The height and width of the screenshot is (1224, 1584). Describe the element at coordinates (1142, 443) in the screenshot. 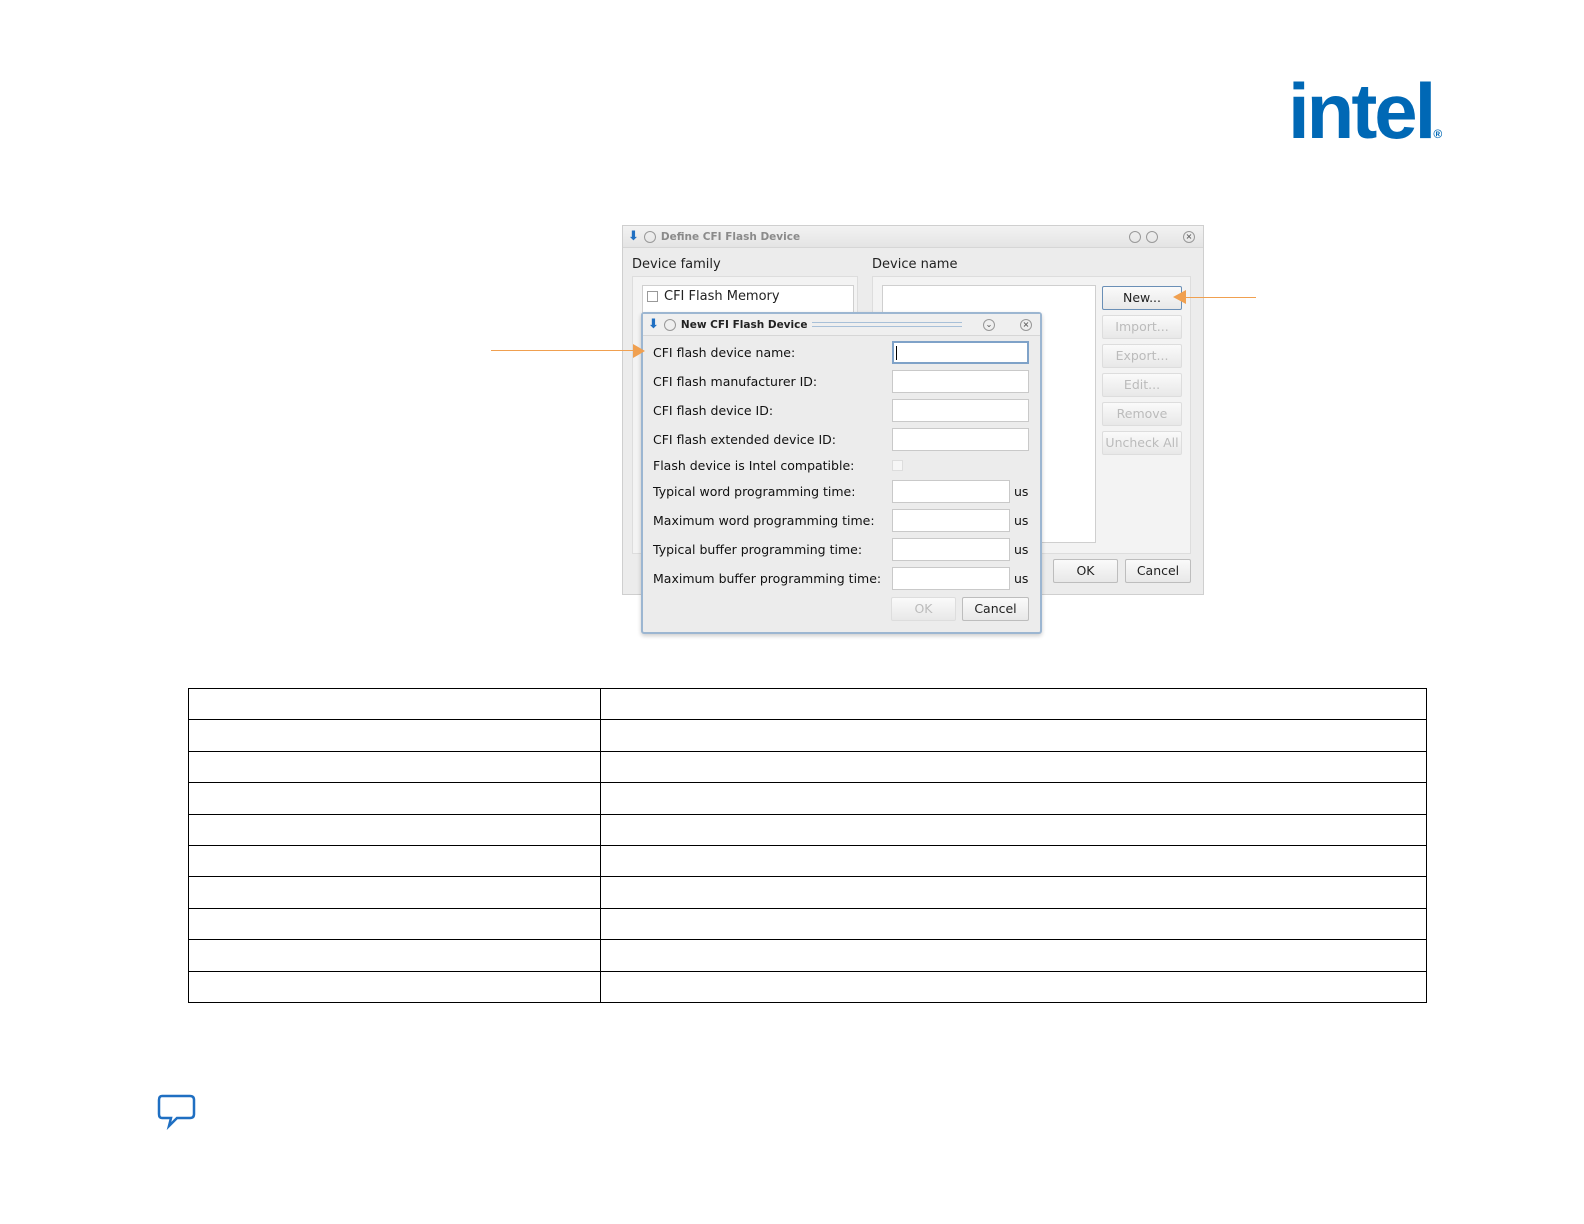

I see `uncheck-all-button: Uncheck All` at that location.